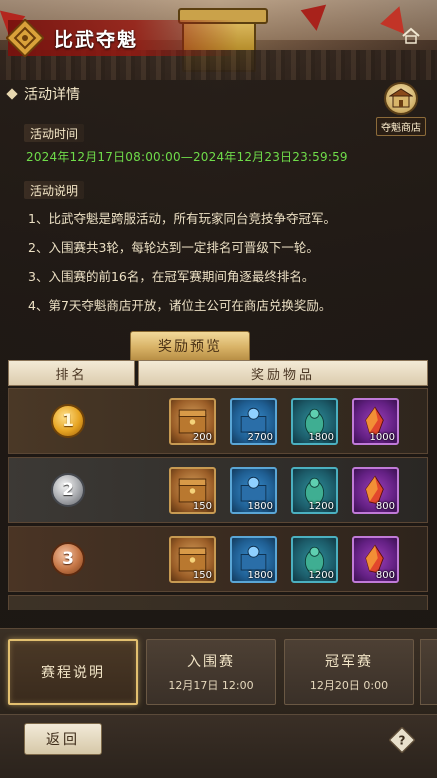 The width and height of the screenshot is (437, 778). Describe the element at coordinates (192, 421) in the screenshot. I see `treasure-chest-icon: 200` at that location.